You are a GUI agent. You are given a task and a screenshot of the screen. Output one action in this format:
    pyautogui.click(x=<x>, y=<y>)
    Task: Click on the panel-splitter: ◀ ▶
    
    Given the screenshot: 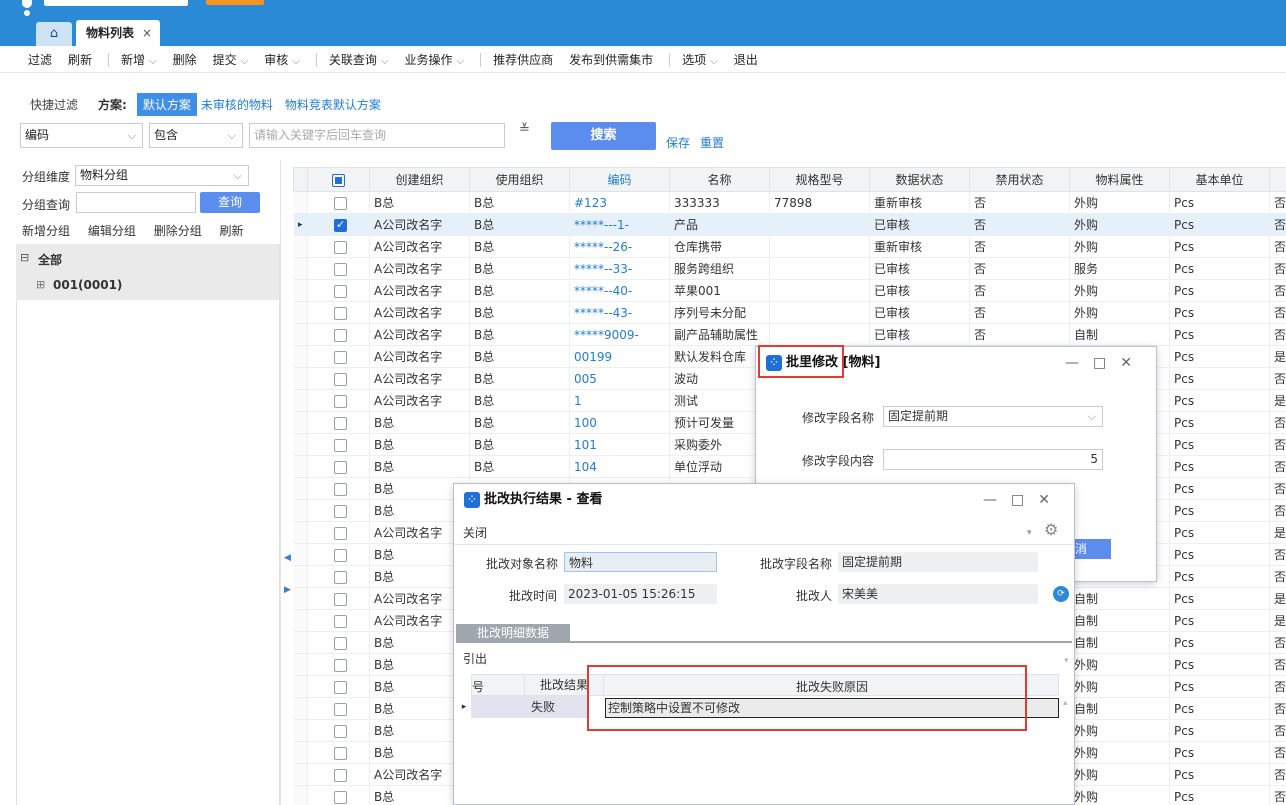 What is the action you would take?
    pyautogui.click(x=286, y=482)
    